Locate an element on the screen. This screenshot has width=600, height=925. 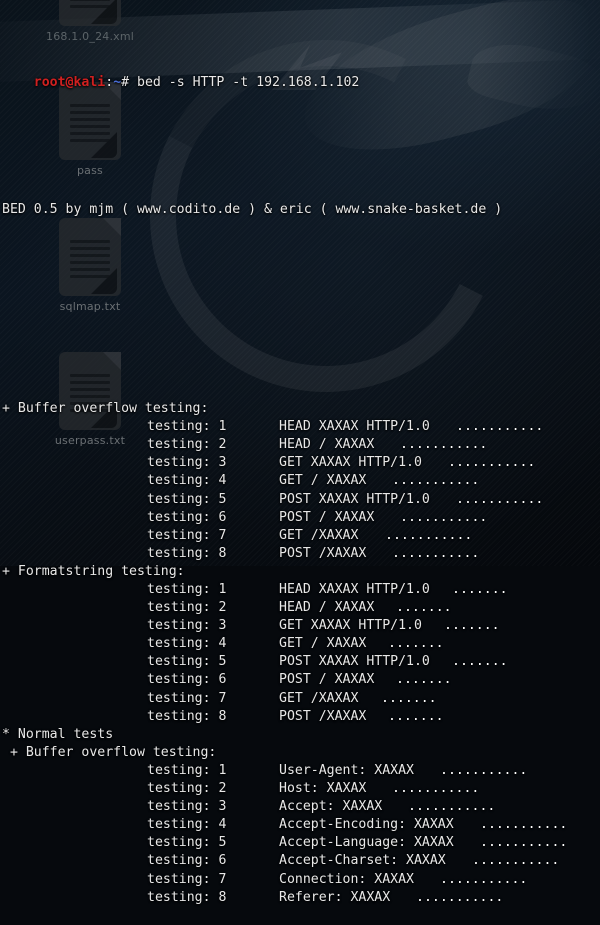
prompt-colon: : is located at coordinates (109, 82).